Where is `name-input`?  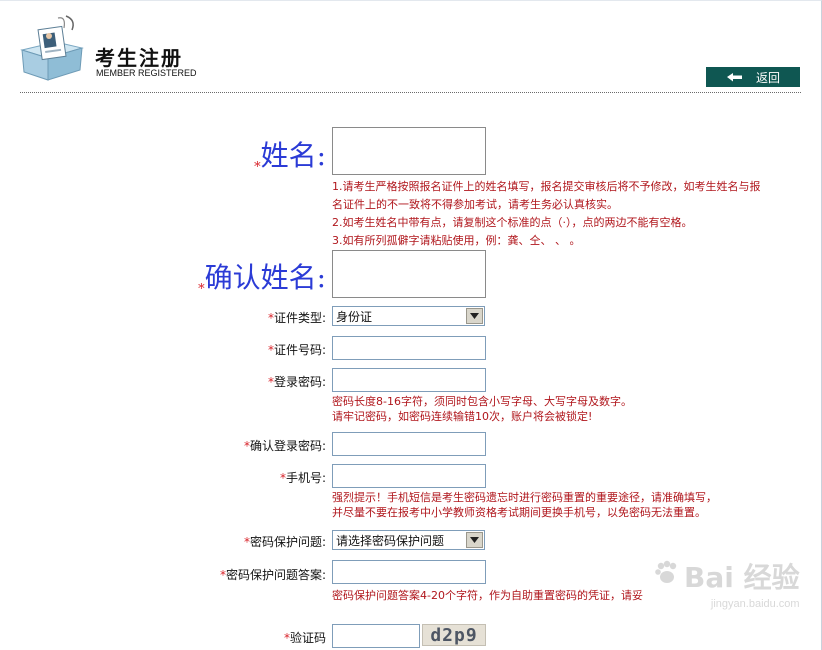
name-input is located at coordinates (409, 151).